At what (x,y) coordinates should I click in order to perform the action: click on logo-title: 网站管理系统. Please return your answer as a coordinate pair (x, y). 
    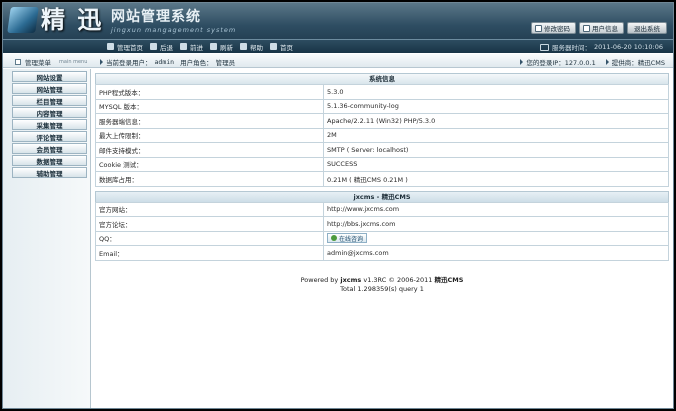
    Looking at the image, I should click on (156, 17).